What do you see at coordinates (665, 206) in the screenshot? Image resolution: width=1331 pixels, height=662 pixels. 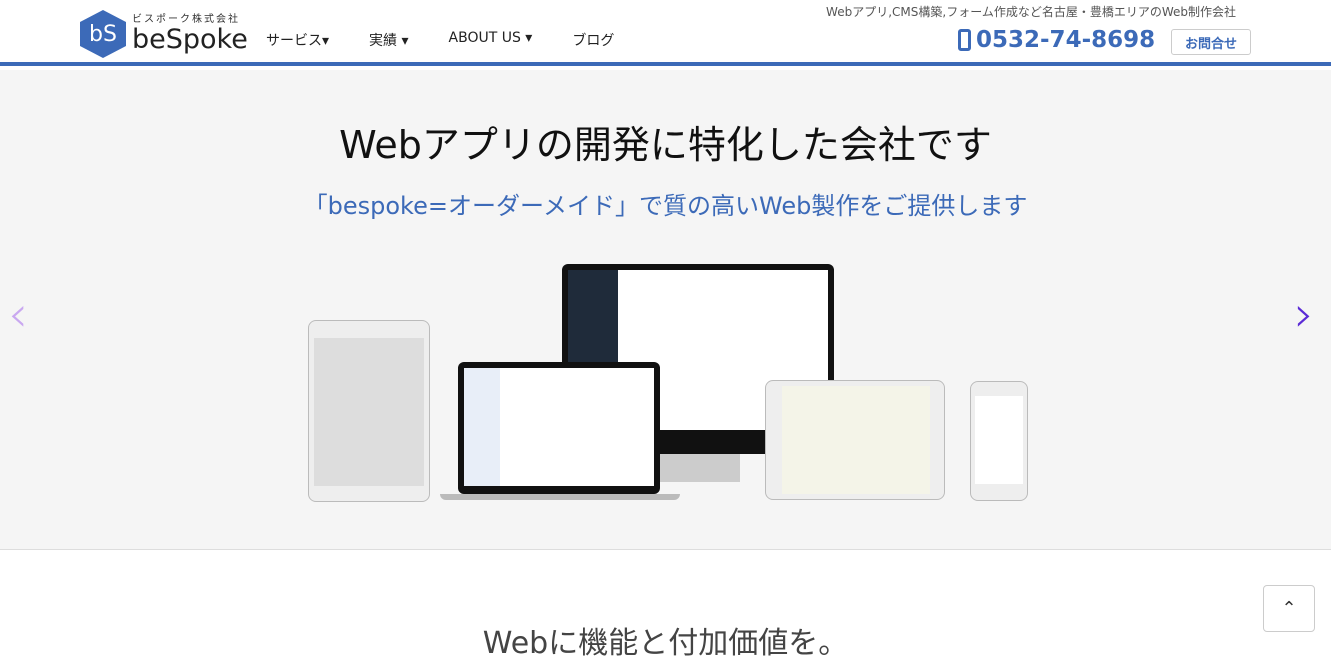 I see `hero-subtitle: 「bespoke=オーダーメイド」で質の高いWeb製作をご提供します` at bounding box center [665, 206].